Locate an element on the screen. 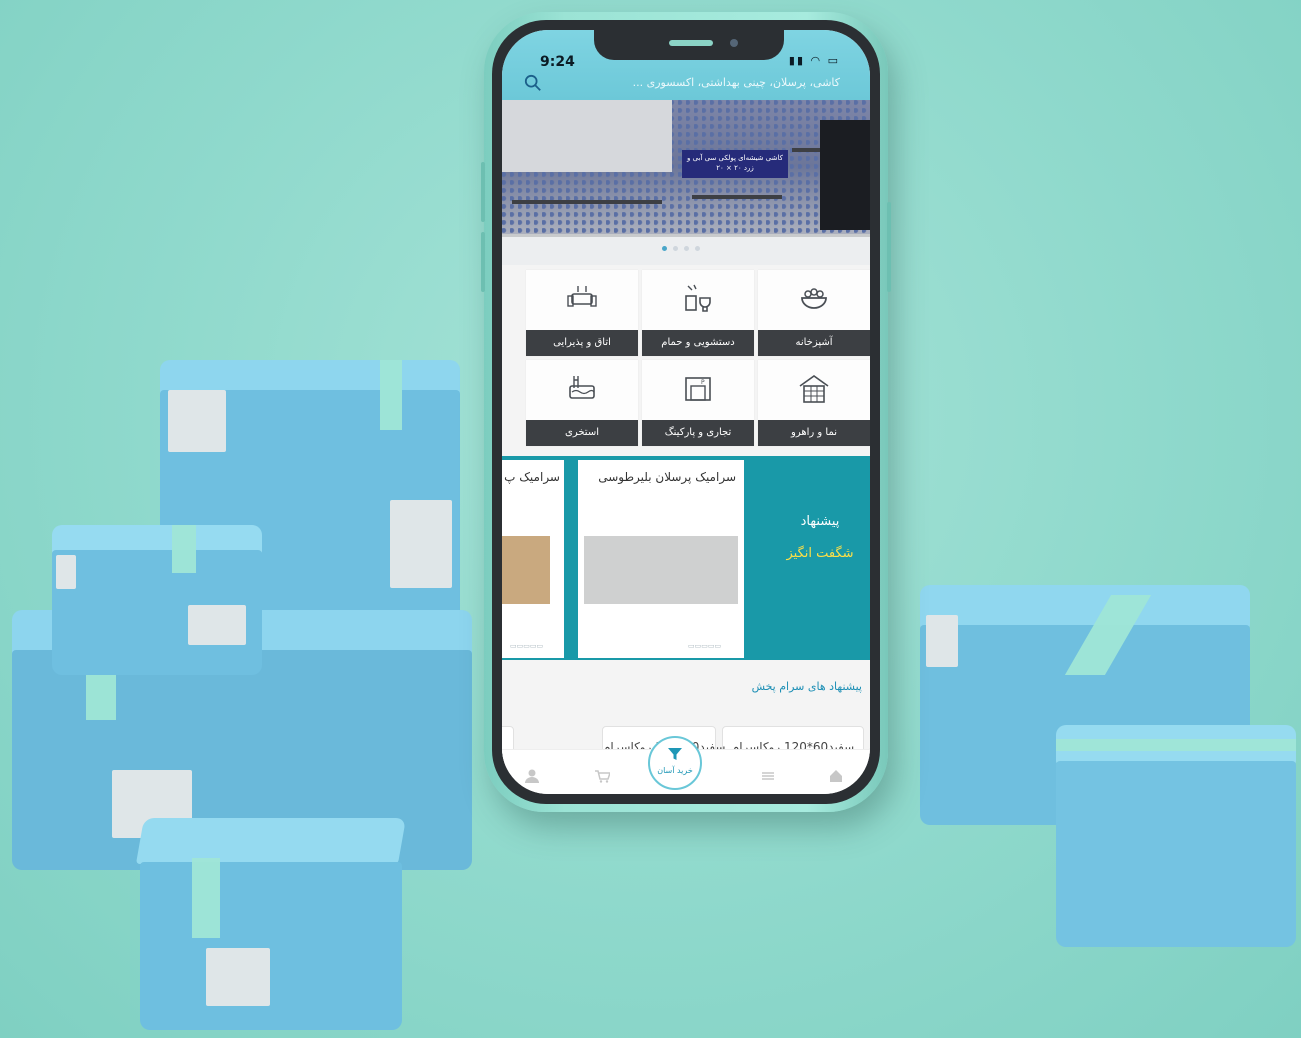 The image size is (1301, 1038). signal-wifi-battery-icons: ▮▮ ◠ ▭ is located at coordinates (814, 60).